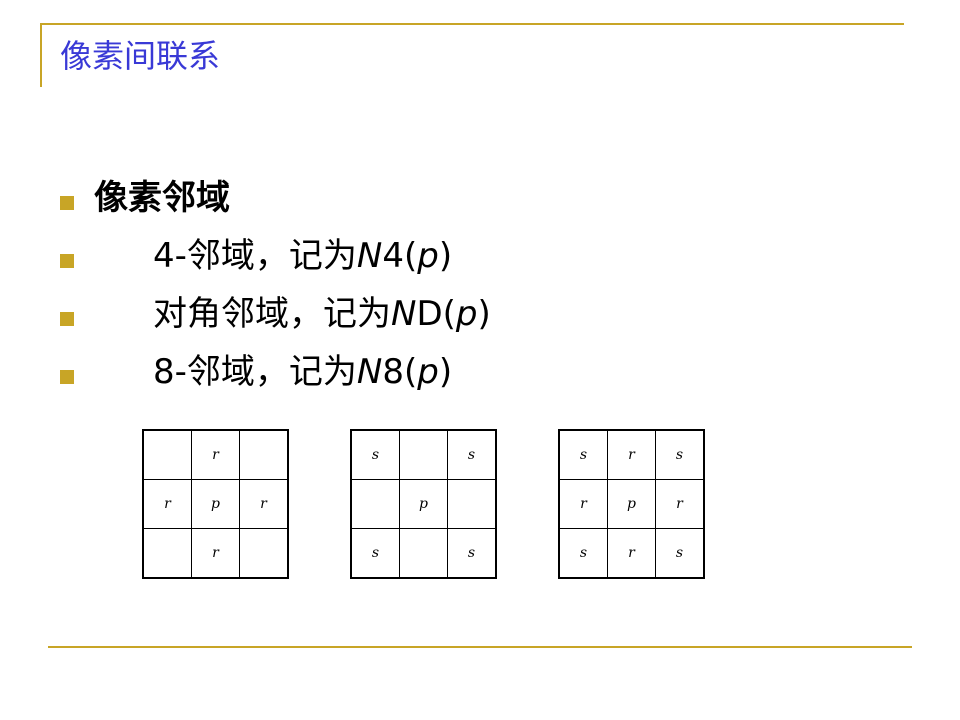  I want to click on bullet-text: 对角邻域，记为ND(p), so click(322, 314).